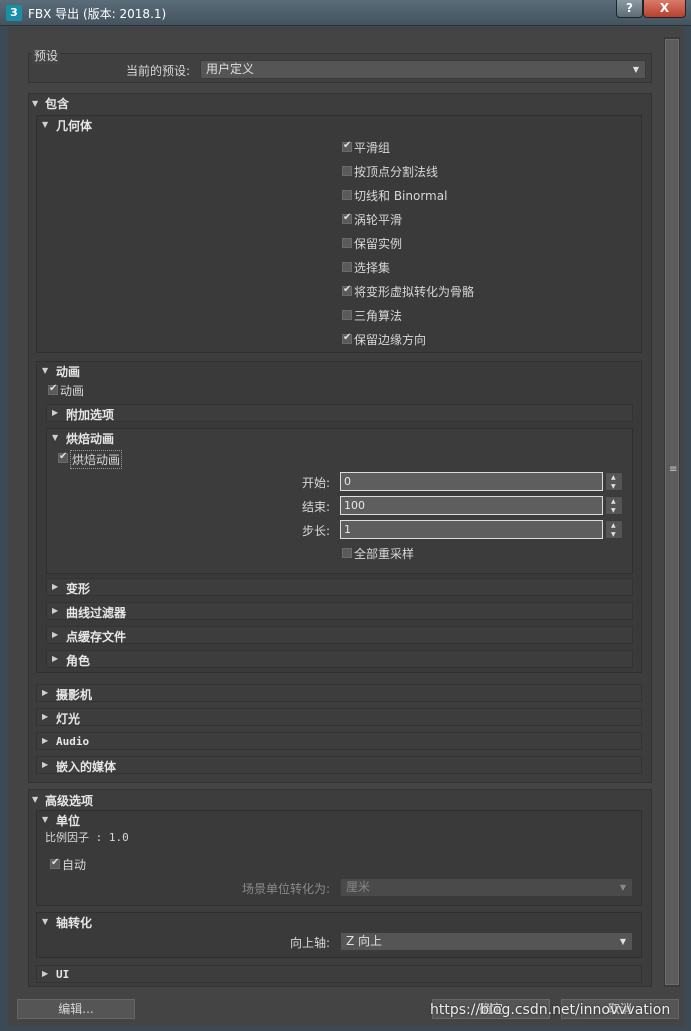 The width and height of the screenshot is (691, 1031). I want to click on ui-rollout, so click(339, 974).